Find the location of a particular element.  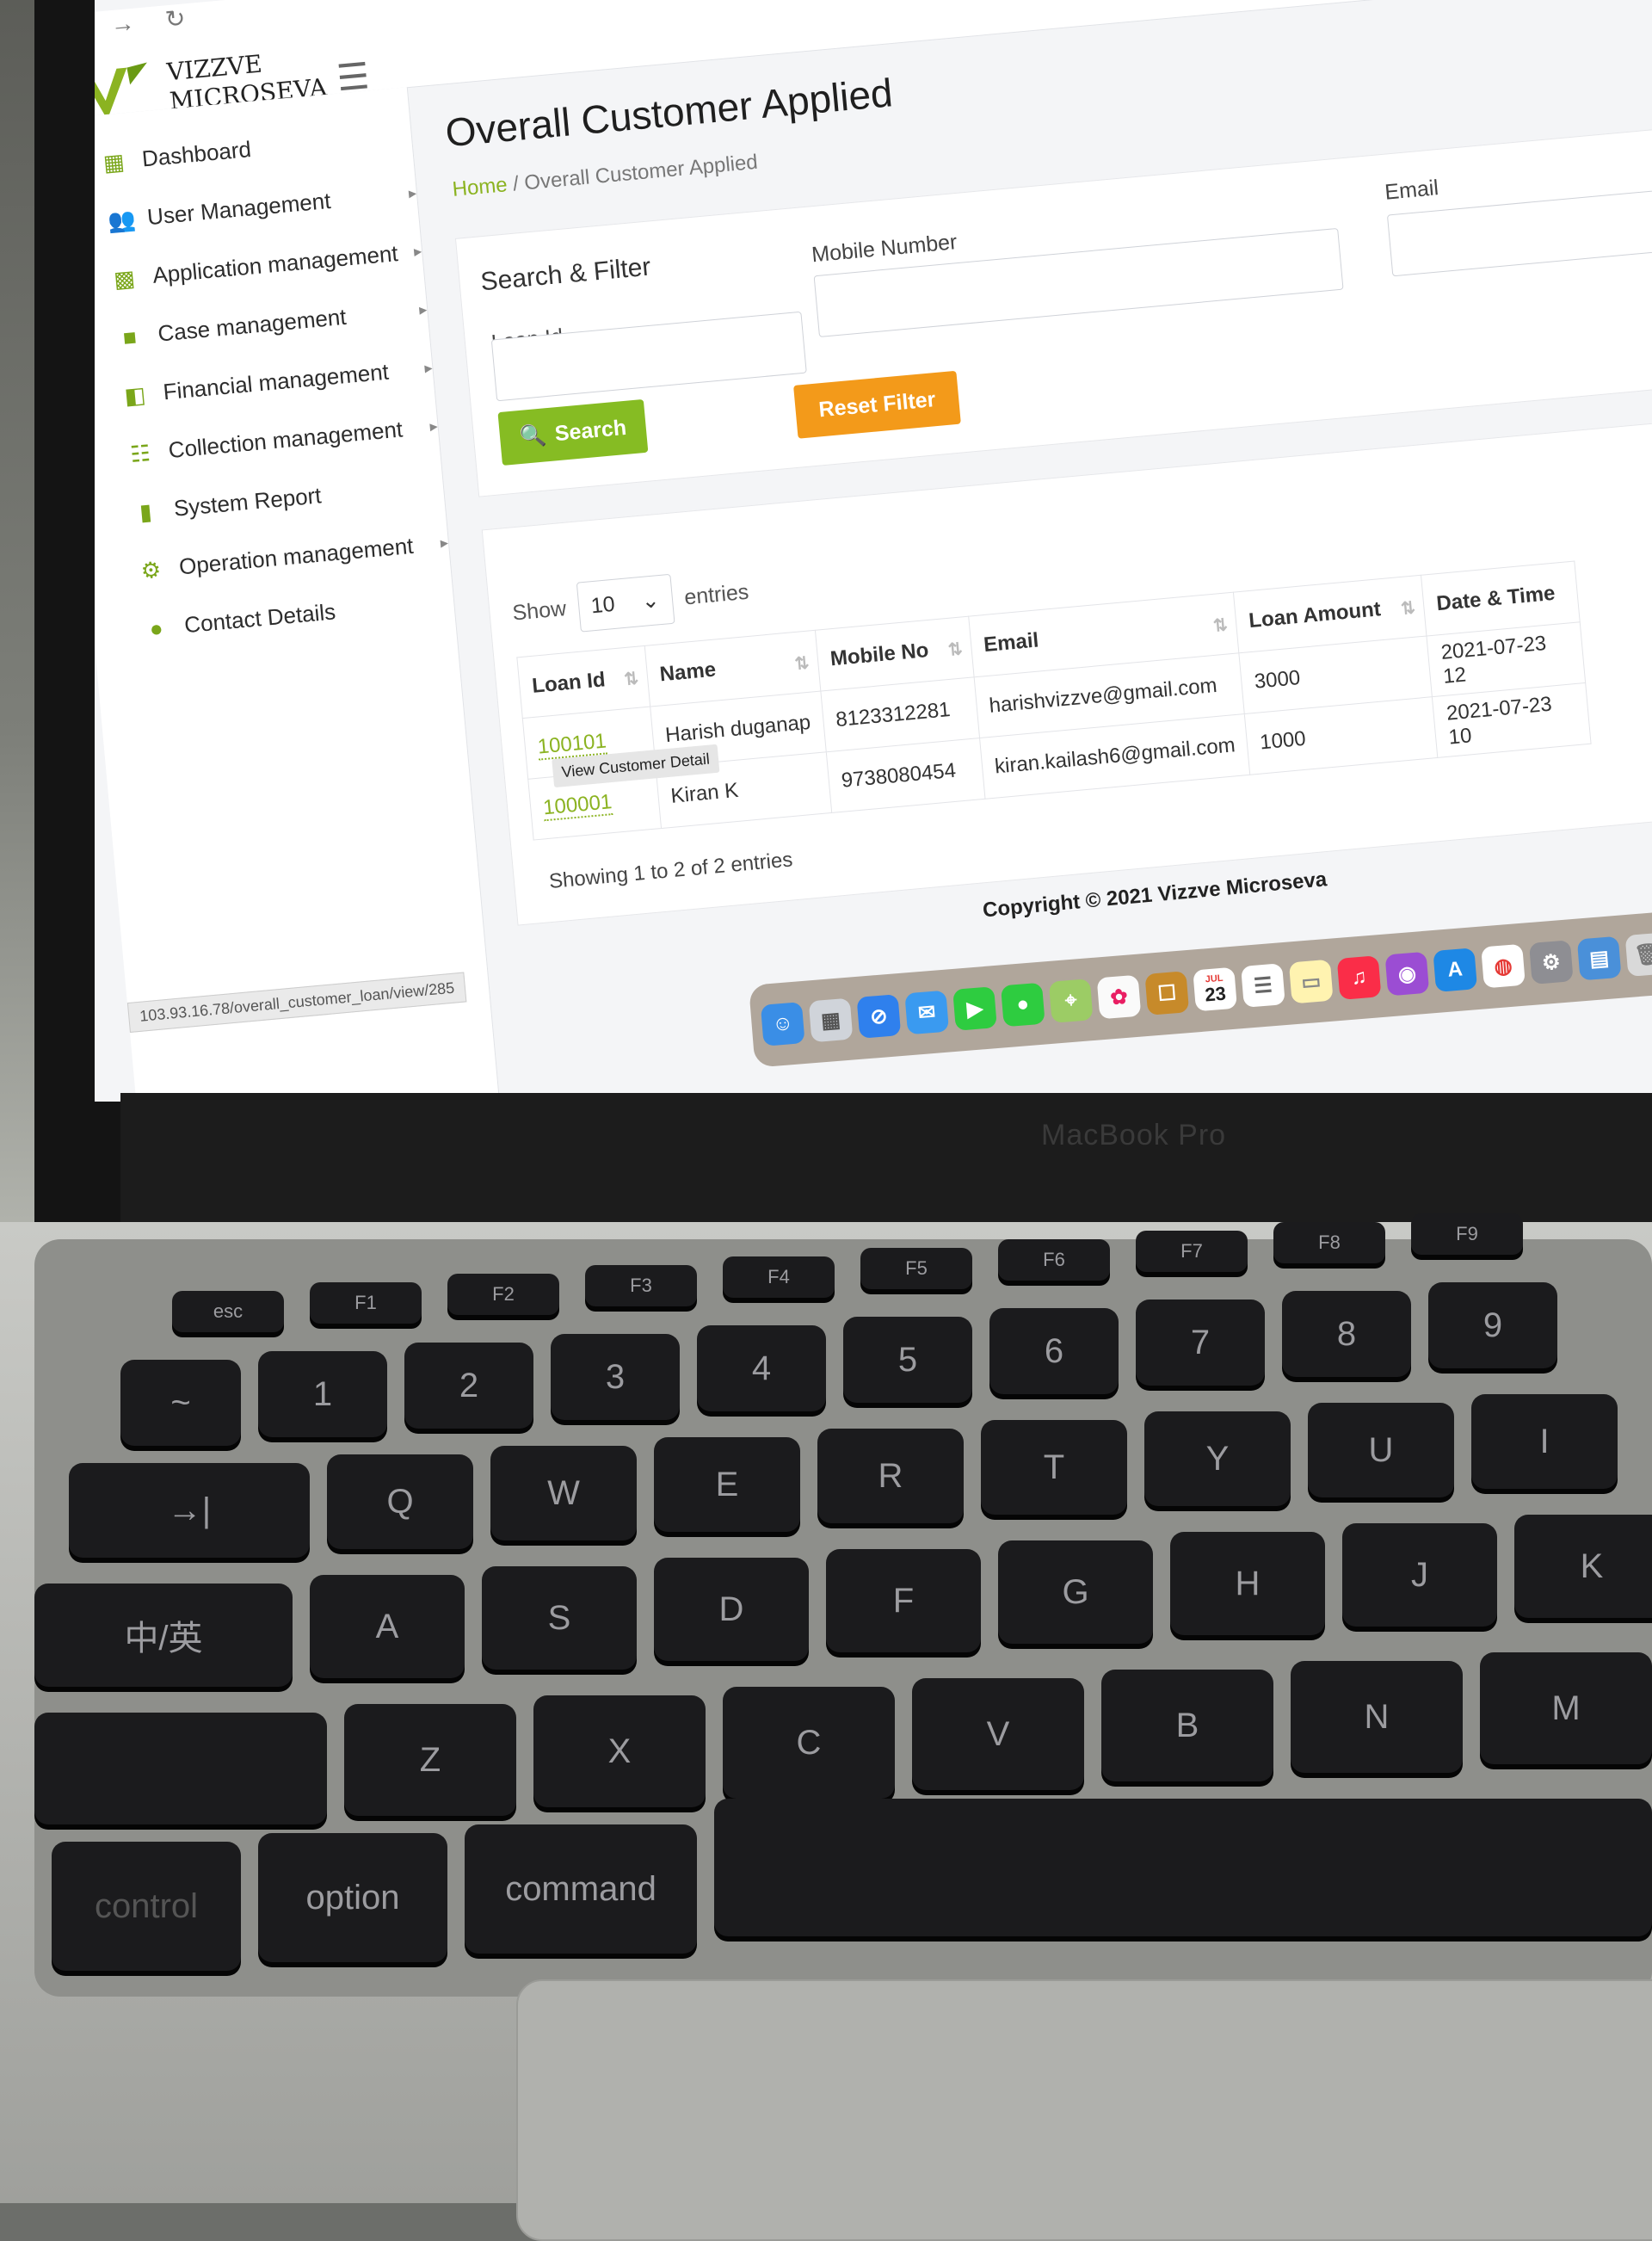

key-c: C is located at coordinates (809, 1743).